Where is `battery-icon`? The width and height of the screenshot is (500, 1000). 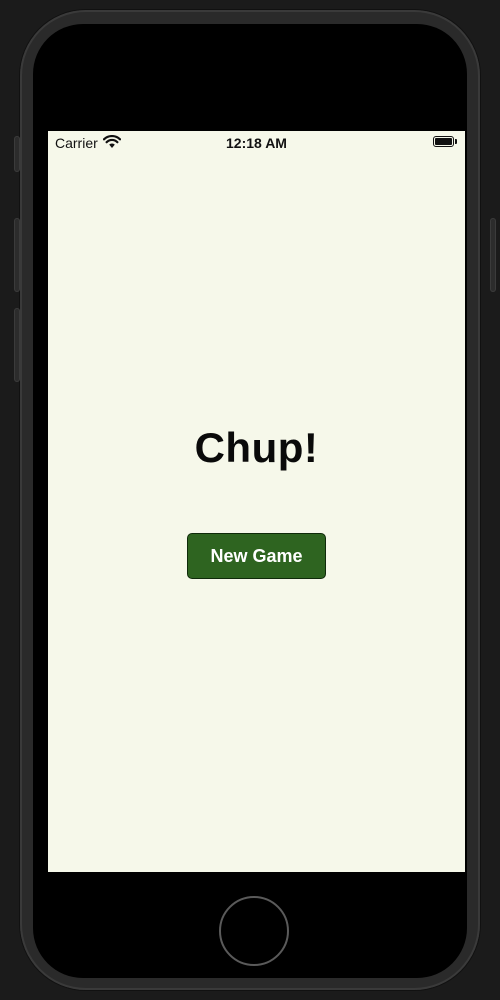 battery-icon is located at coordinates (445, 141).